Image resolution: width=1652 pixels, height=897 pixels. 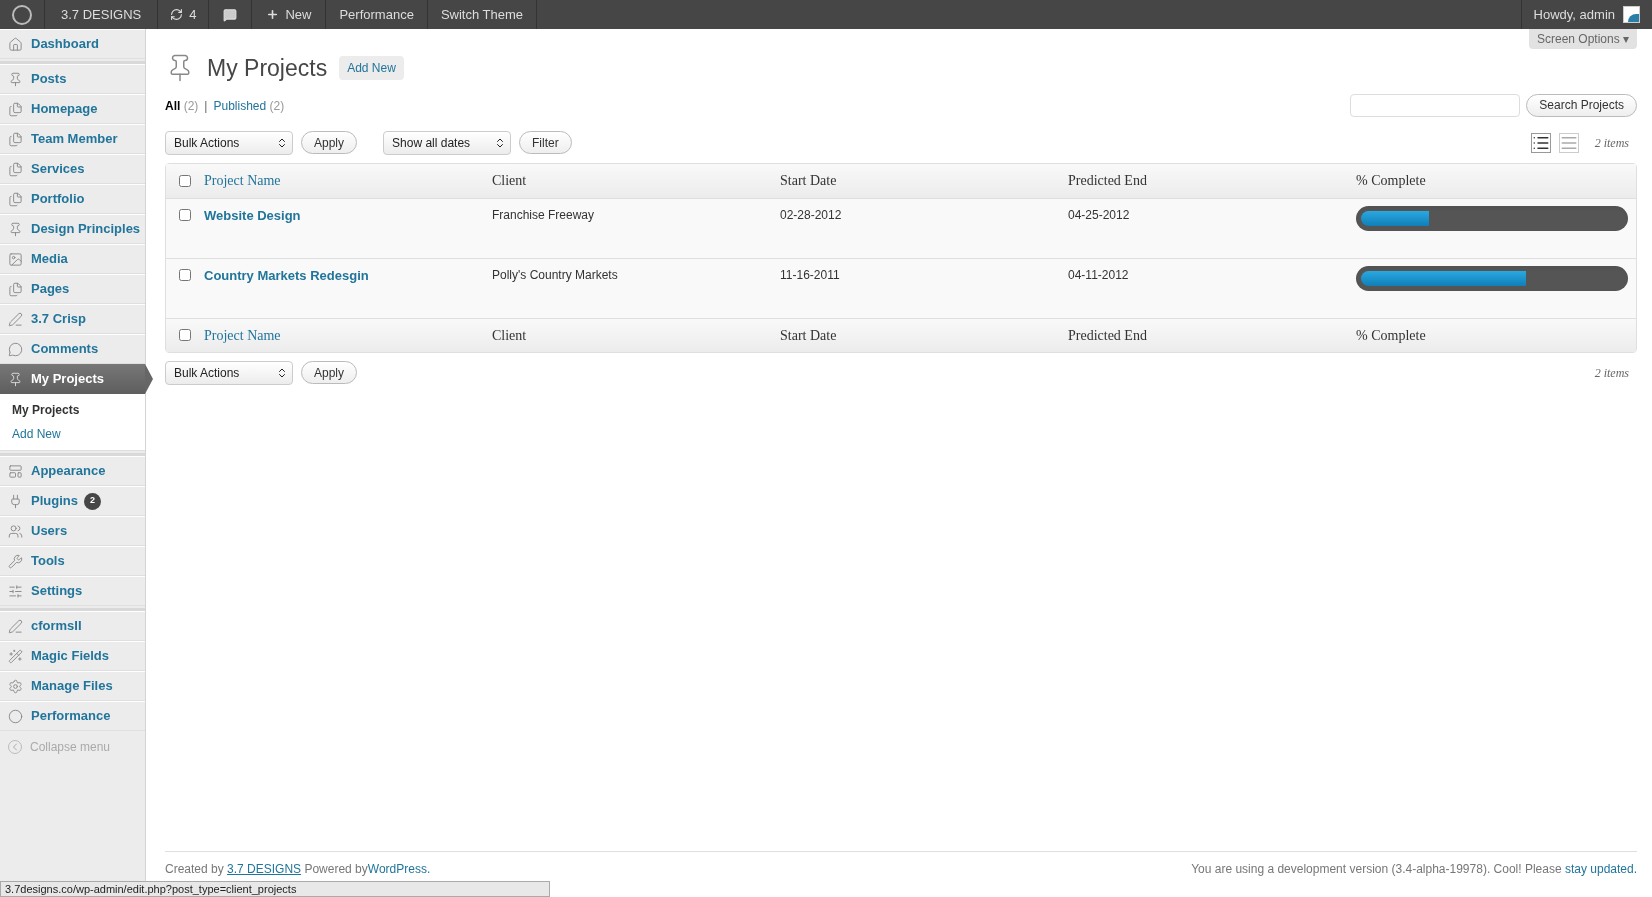 I want to click on add-new-button: Add New, so click(x=371, y=68).